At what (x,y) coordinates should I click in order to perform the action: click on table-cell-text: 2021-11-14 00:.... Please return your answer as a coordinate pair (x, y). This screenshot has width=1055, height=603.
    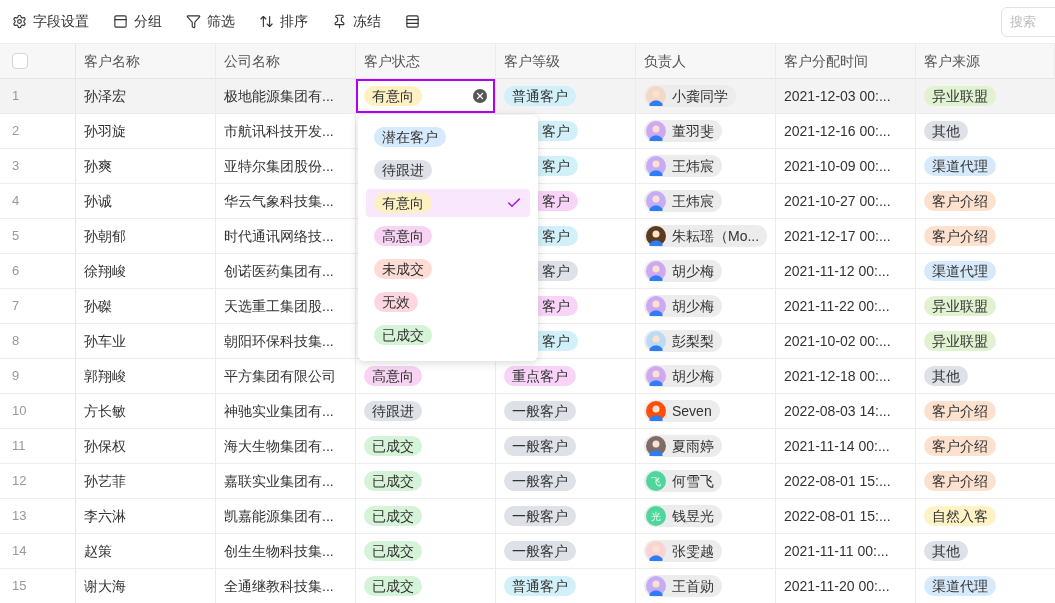
    Looking at the image, I should click on (837, 446).